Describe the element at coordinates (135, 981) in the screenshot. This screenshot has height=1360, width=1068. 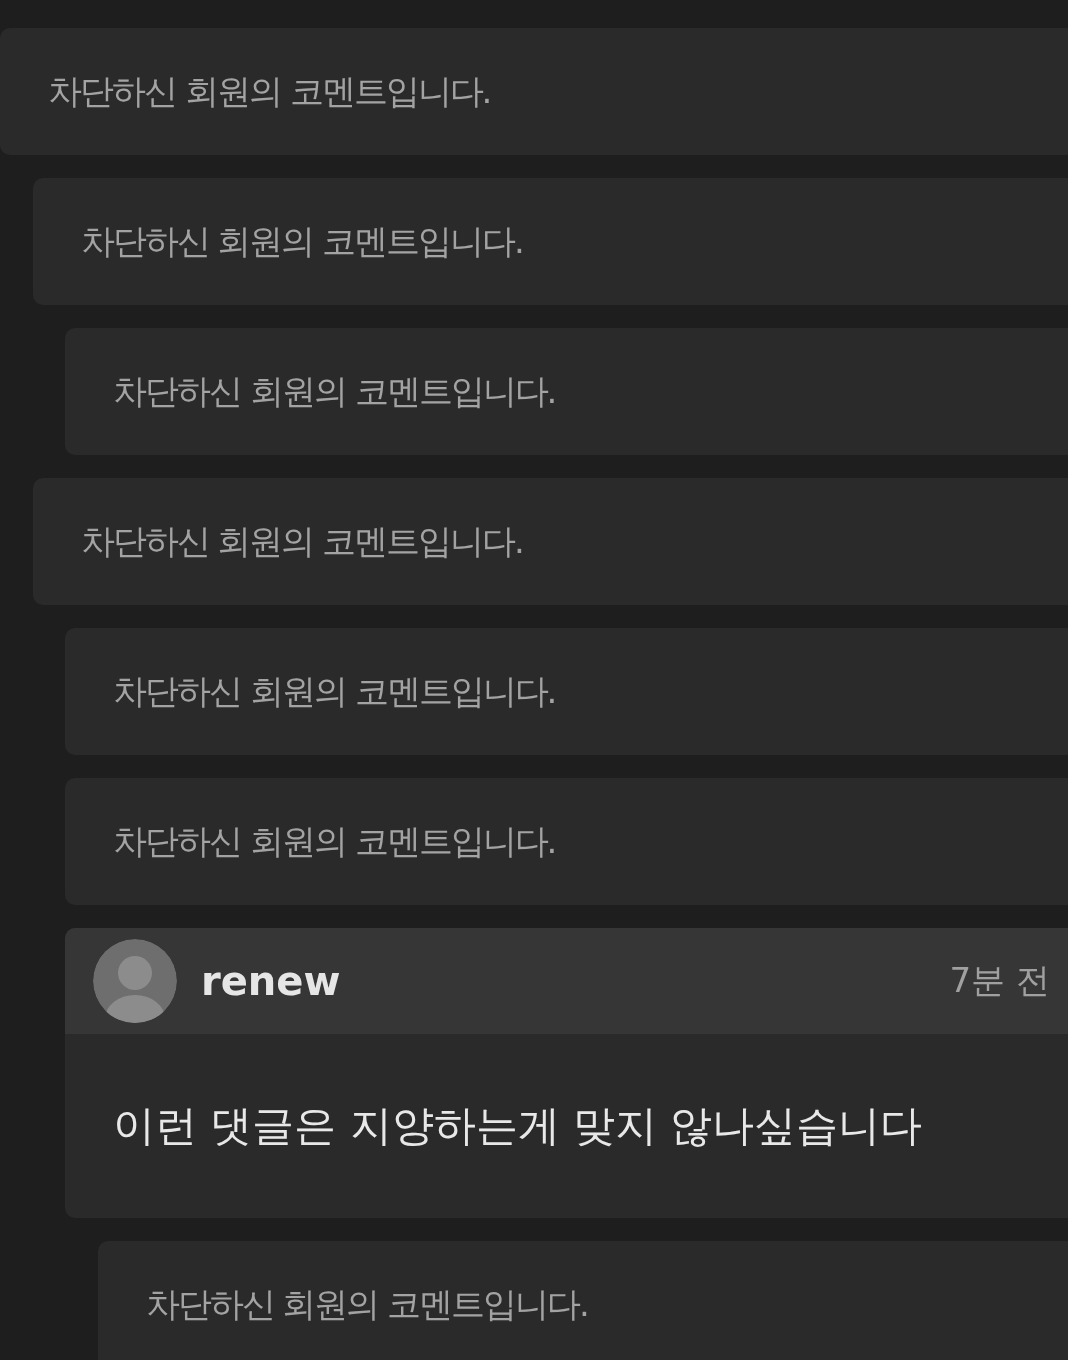
I see `avatar-icon` at that location.